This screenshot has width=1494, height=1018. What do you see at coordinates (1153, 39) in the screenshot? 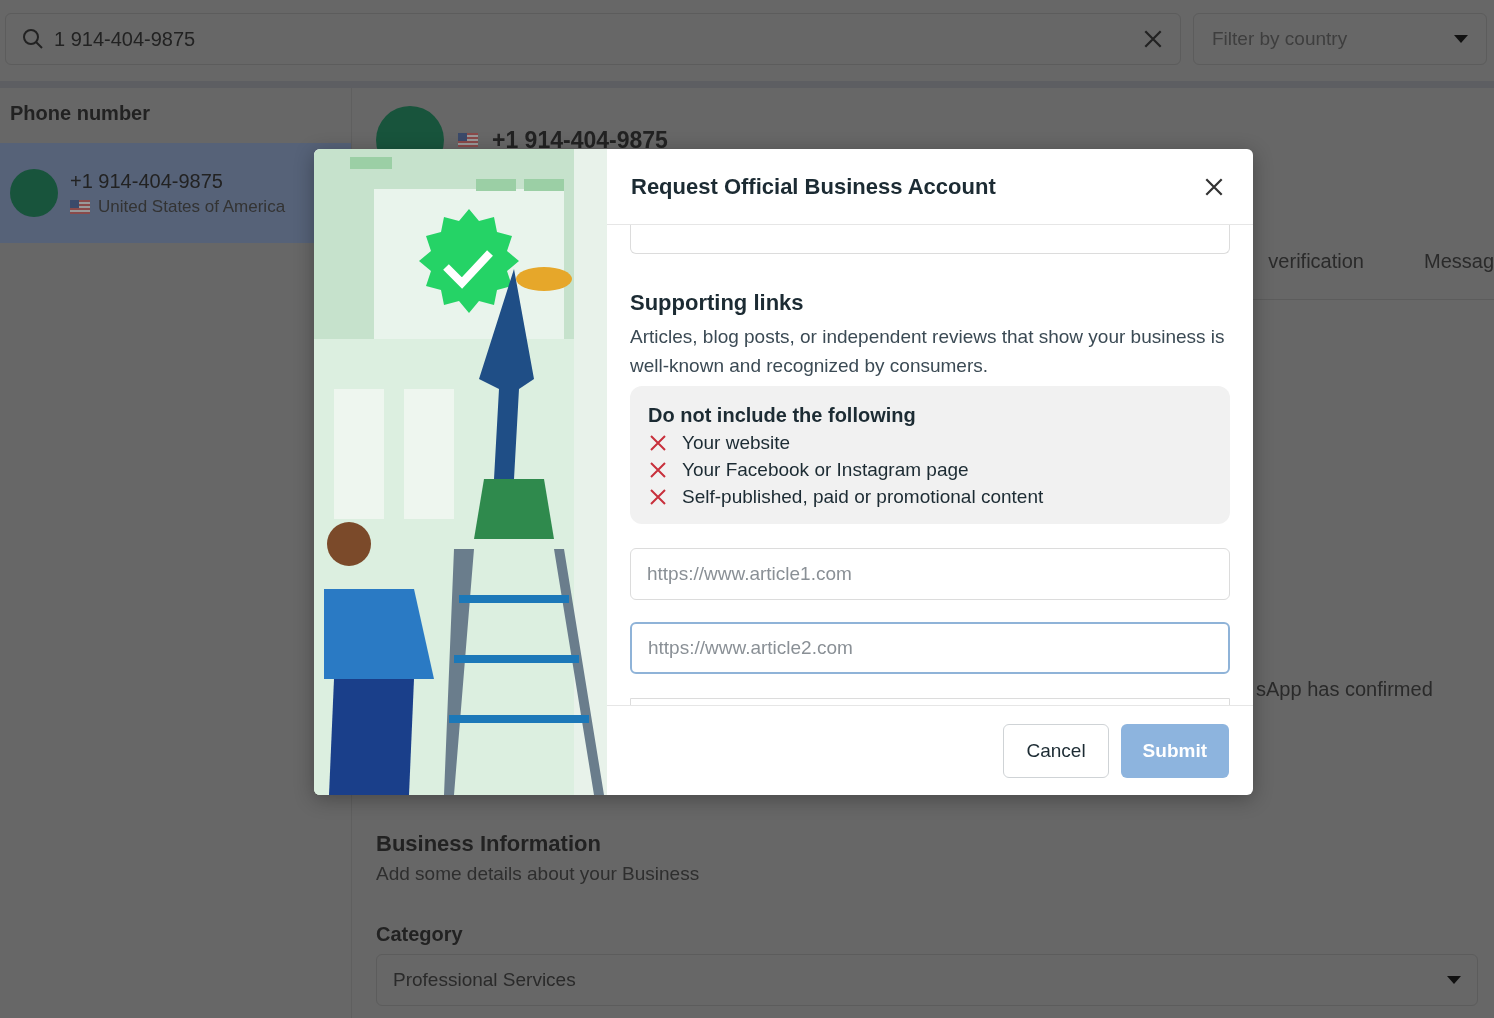
I see `clear-icon` at bounding box center [1153, 39].